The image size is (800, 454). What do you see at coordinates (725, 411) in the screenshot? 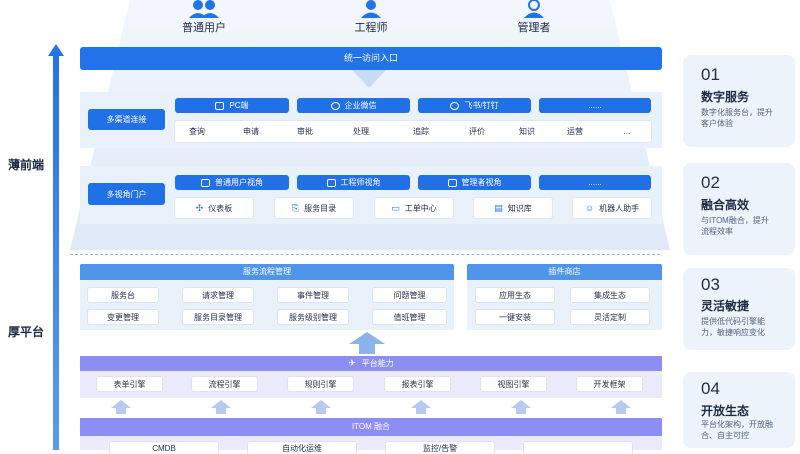
I see `card-title: 开放生态` at bounding box center [725, 411].